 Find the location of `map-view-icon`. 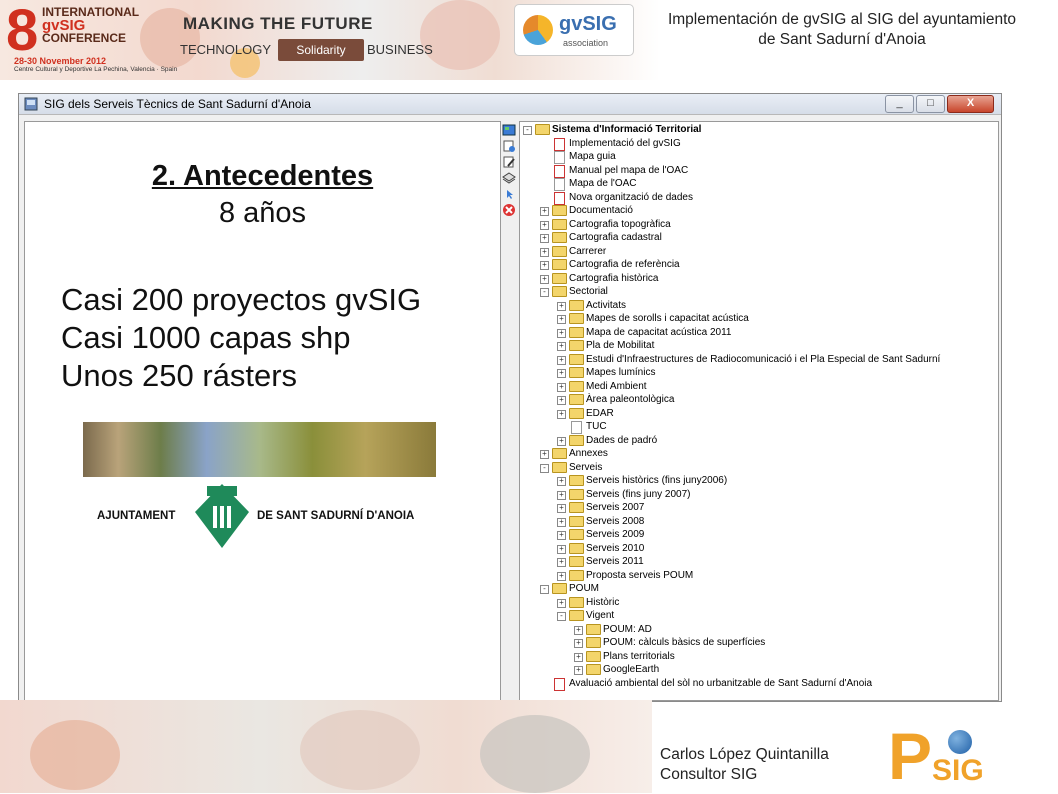

map-view-icon is located at coordinates (509, 130).